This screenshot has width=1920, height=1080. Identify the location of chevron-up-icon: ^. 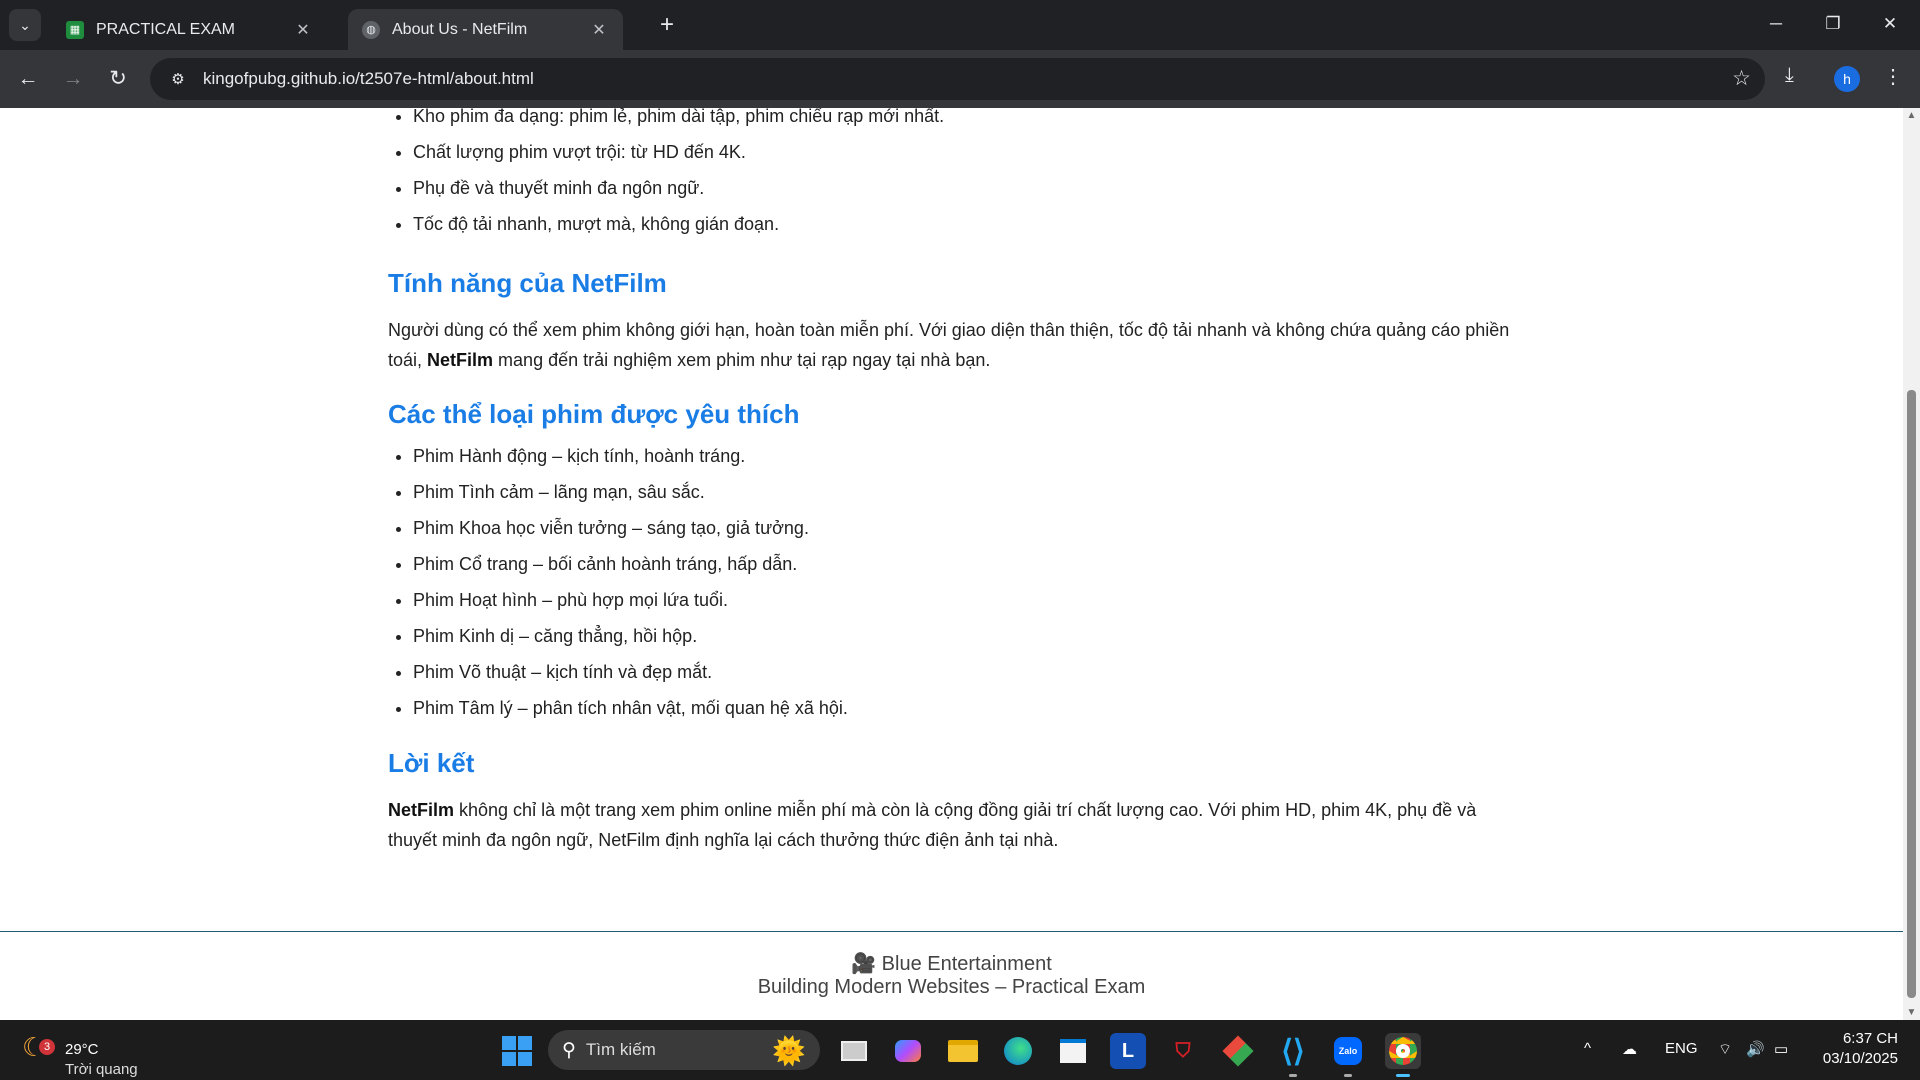
(1587, 1048).